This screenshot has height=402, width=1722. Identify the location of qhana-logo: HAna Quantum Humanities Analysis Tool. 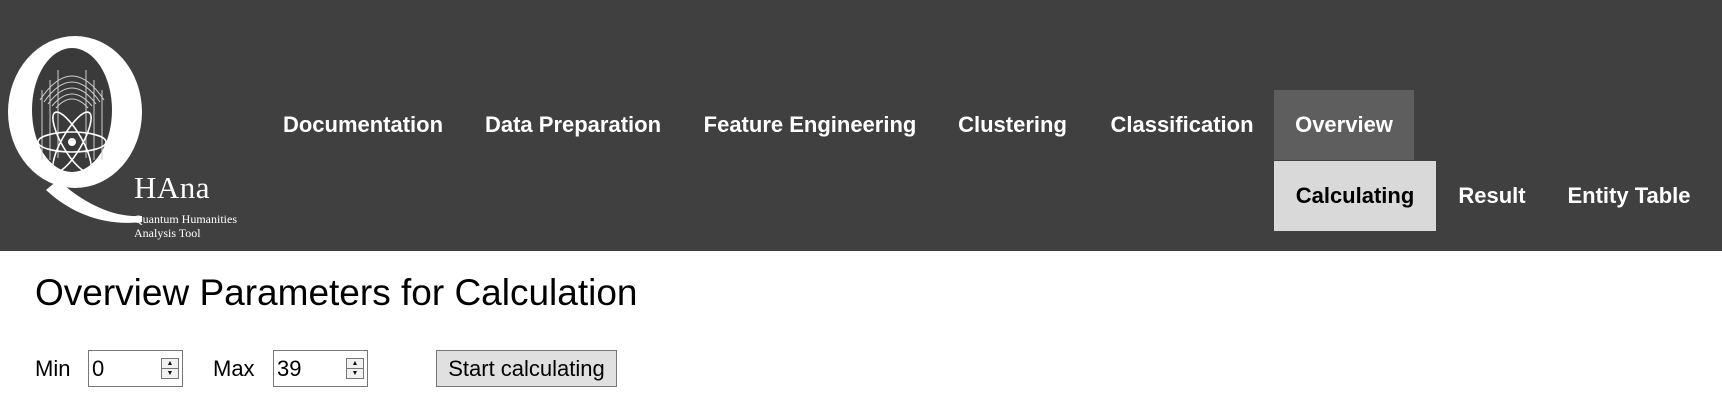
(125, 135).